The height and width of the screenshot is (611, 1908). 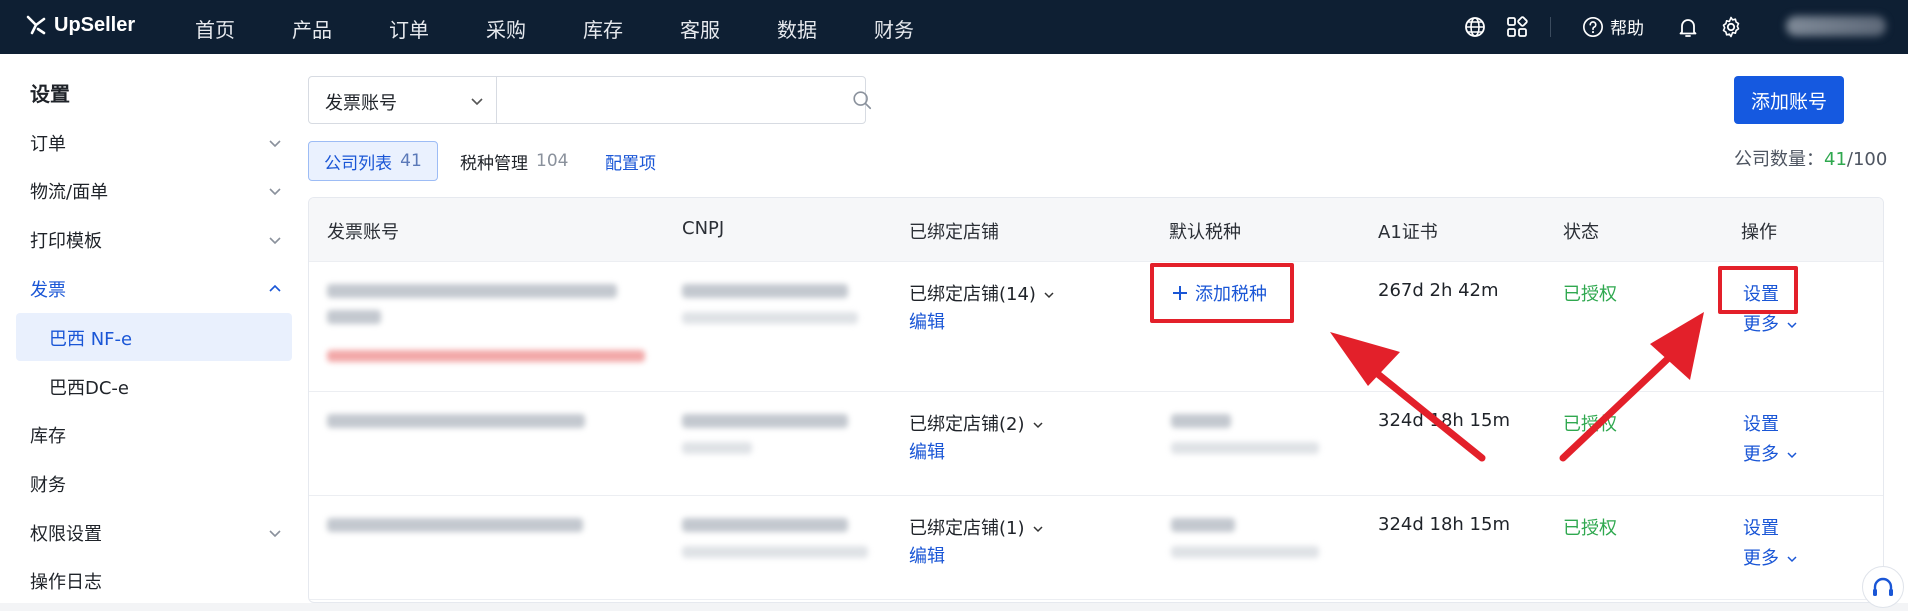 What do you see at coordinates (1096, 548) in the screenshot?
I see `table-row: 已绑定店铺(1) 编辑 324d 18h 15m 已授权 设置 更多` at bounding box center [1096, 548].